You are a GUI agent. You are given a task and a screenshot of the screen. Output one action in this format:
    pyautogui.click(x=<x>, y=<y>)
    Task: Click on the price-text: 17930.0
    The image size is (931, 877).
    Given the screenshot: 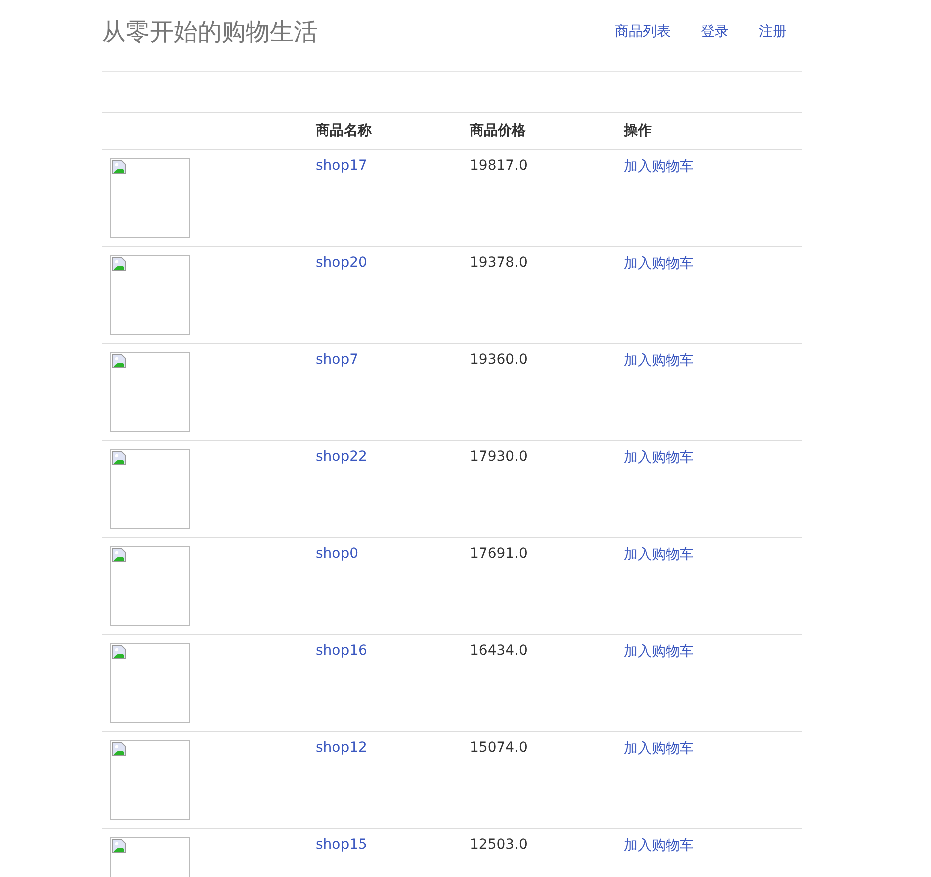 What is the action you would take?
    pyautogui.click(x=499, y=457)
    